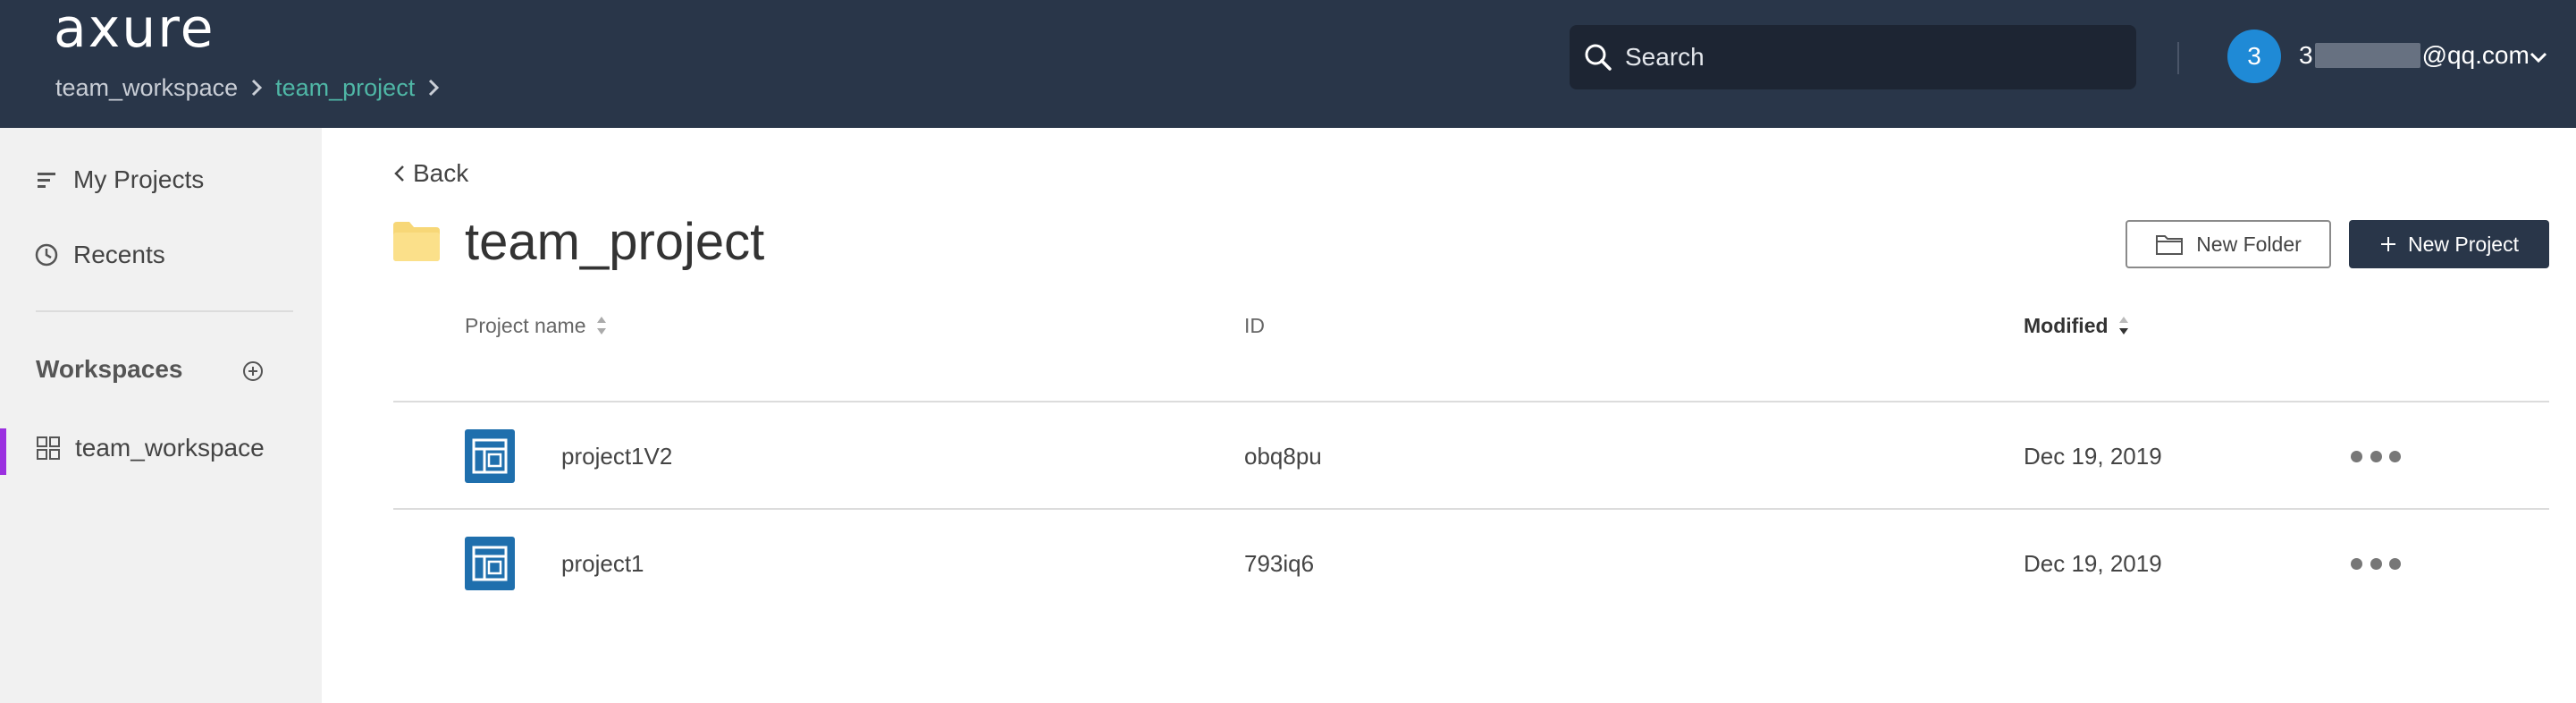 This screenshot has height=703, width=2576. What do you see at coordinates (2476, 55) in the screenshot?
I see `user-email-suffix: @qq.com` at bounding box center [2476, 55].